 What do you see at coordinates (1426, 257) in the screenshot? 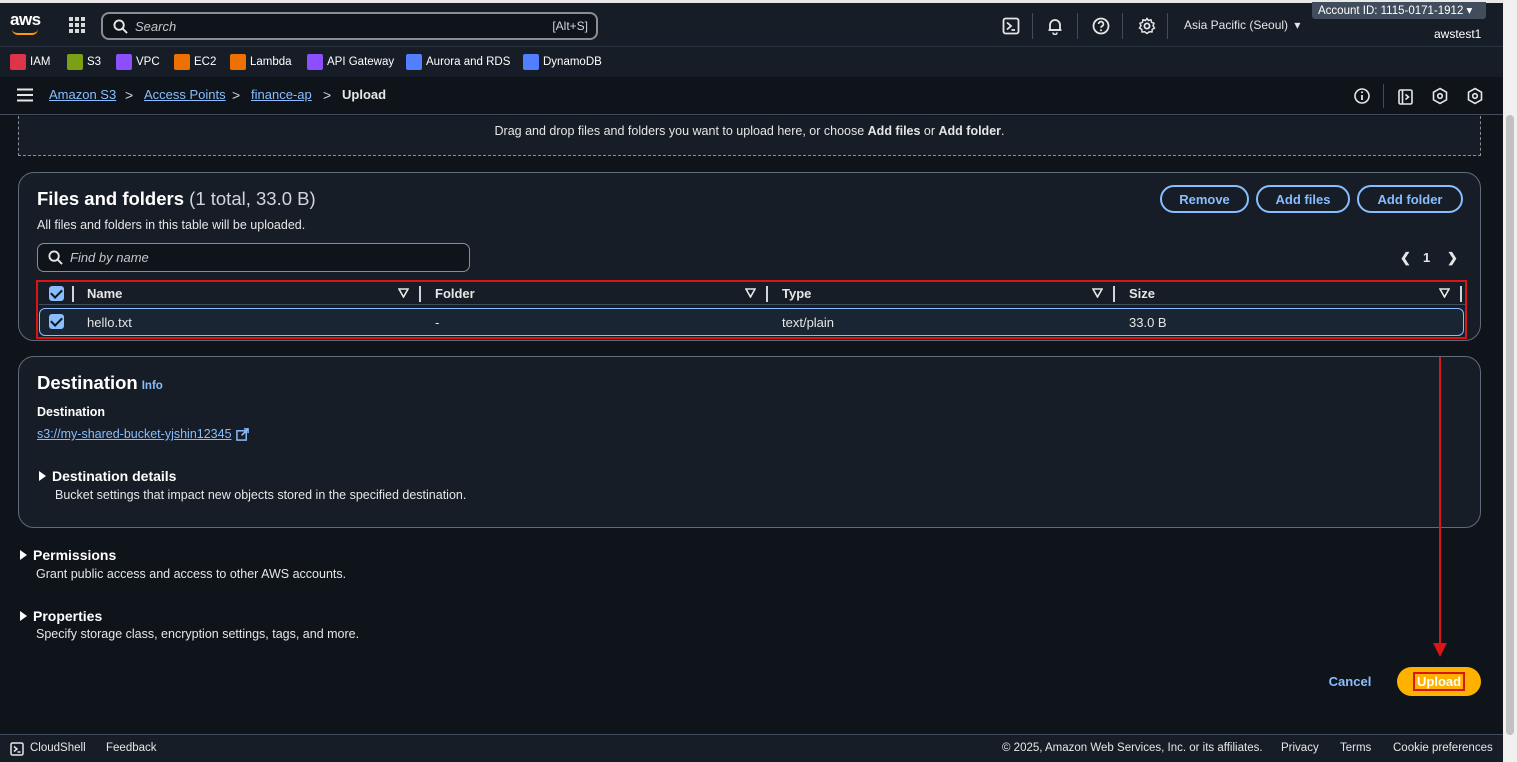
I see `pagination-page: 1` at bounding box center [1426, 257].